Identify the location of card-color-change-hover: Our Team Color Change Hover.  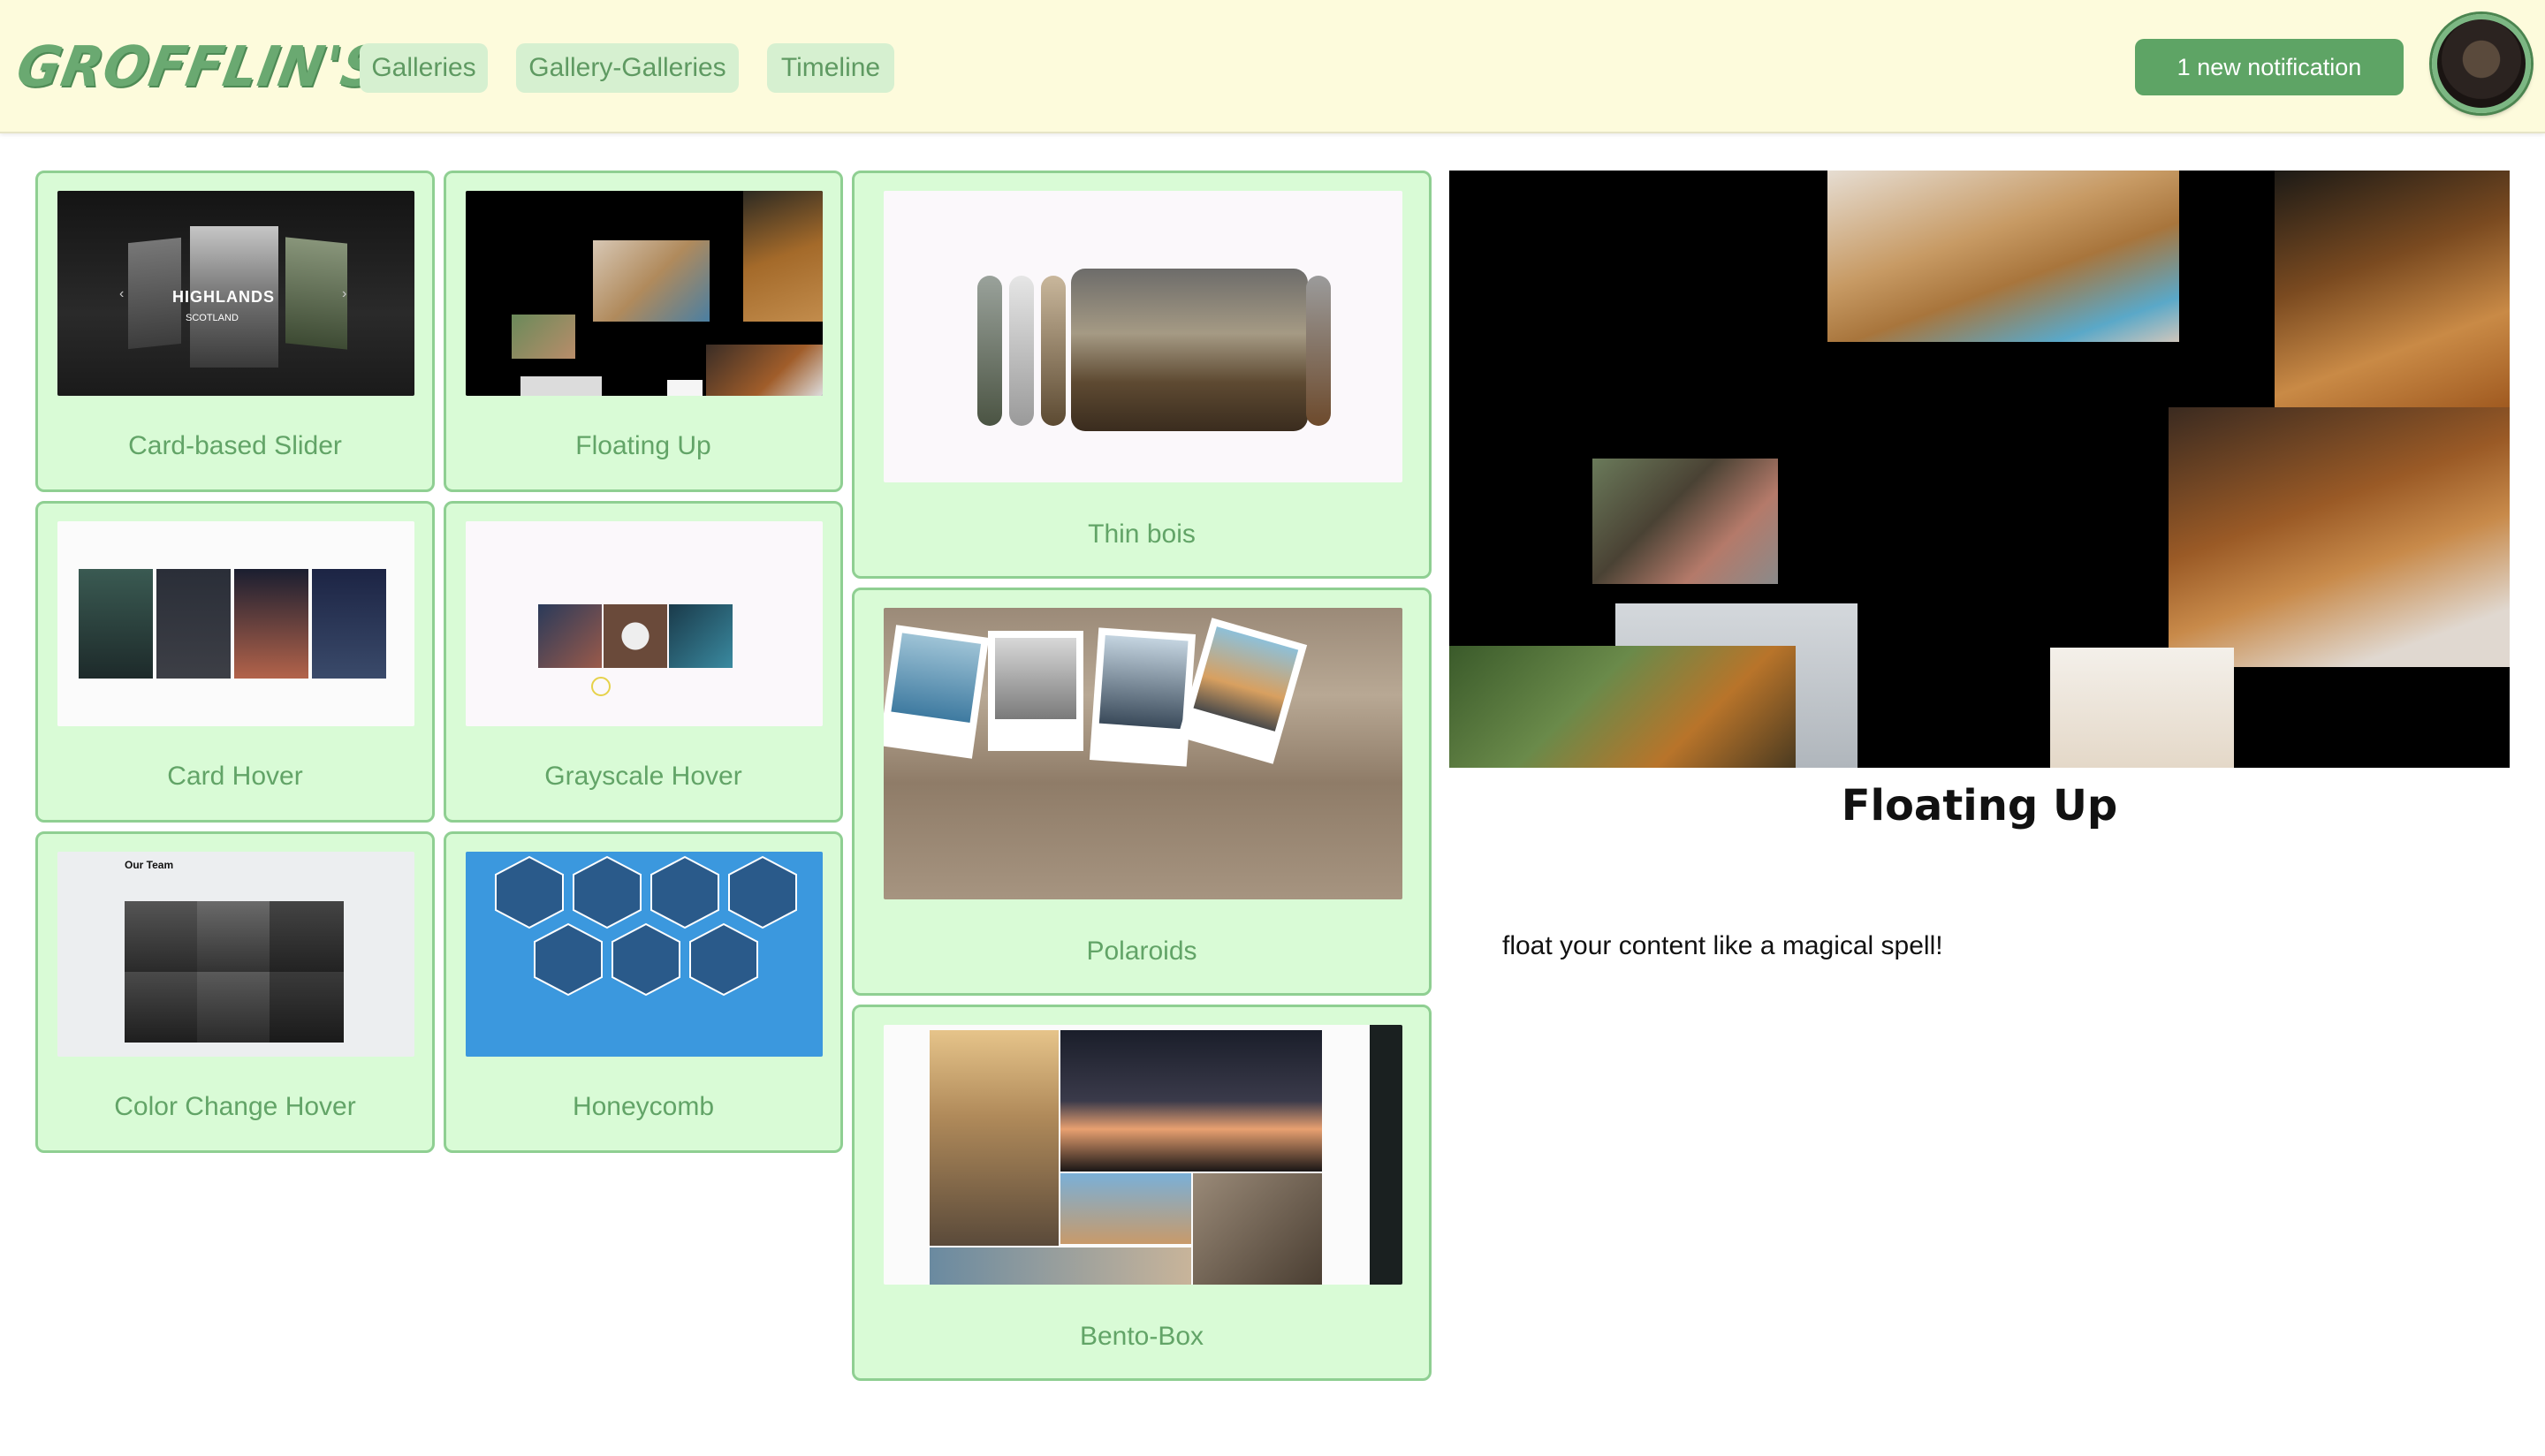
(235, 992).